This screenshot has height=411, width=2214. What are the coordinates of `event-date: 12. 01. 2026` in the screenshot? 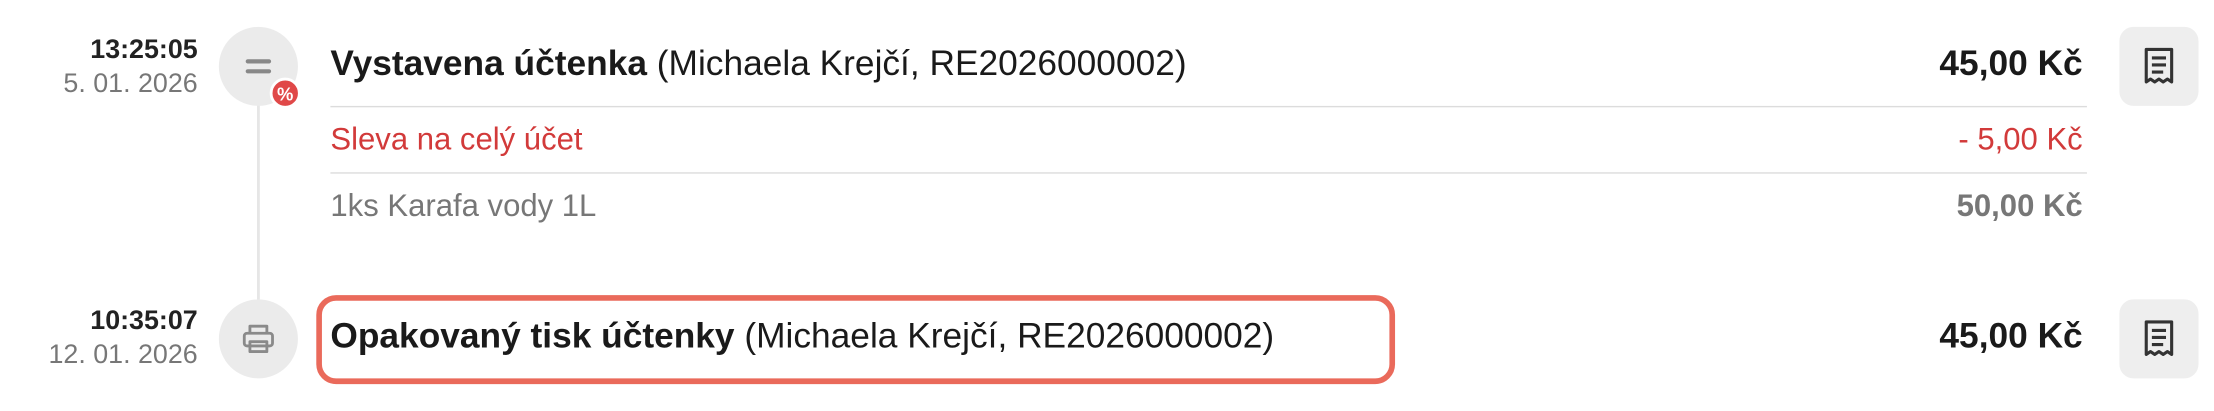 It's located at (123, 355).